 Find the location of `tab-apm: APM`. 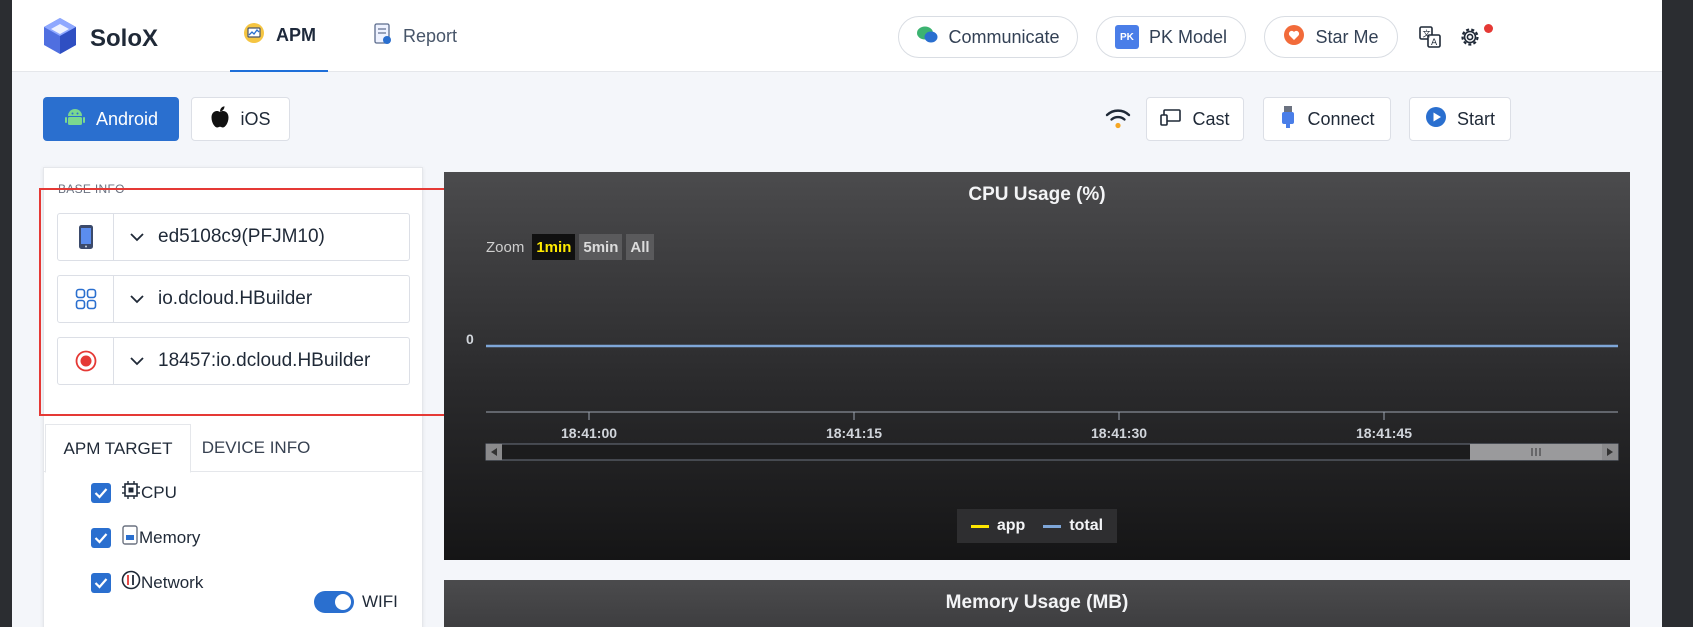

tab-apm: APM is located at coordinates (279, 36).